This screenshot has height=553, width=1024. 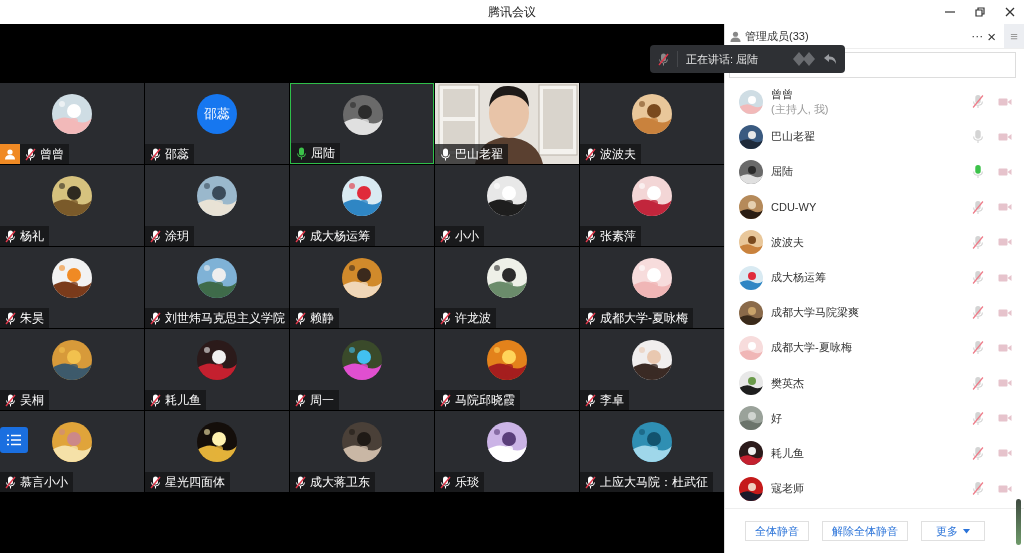 What do you see at coordinates (217, 451) in the screenshot?
I see `video-tile: 星光四面体` at bounding box center [217, 451].